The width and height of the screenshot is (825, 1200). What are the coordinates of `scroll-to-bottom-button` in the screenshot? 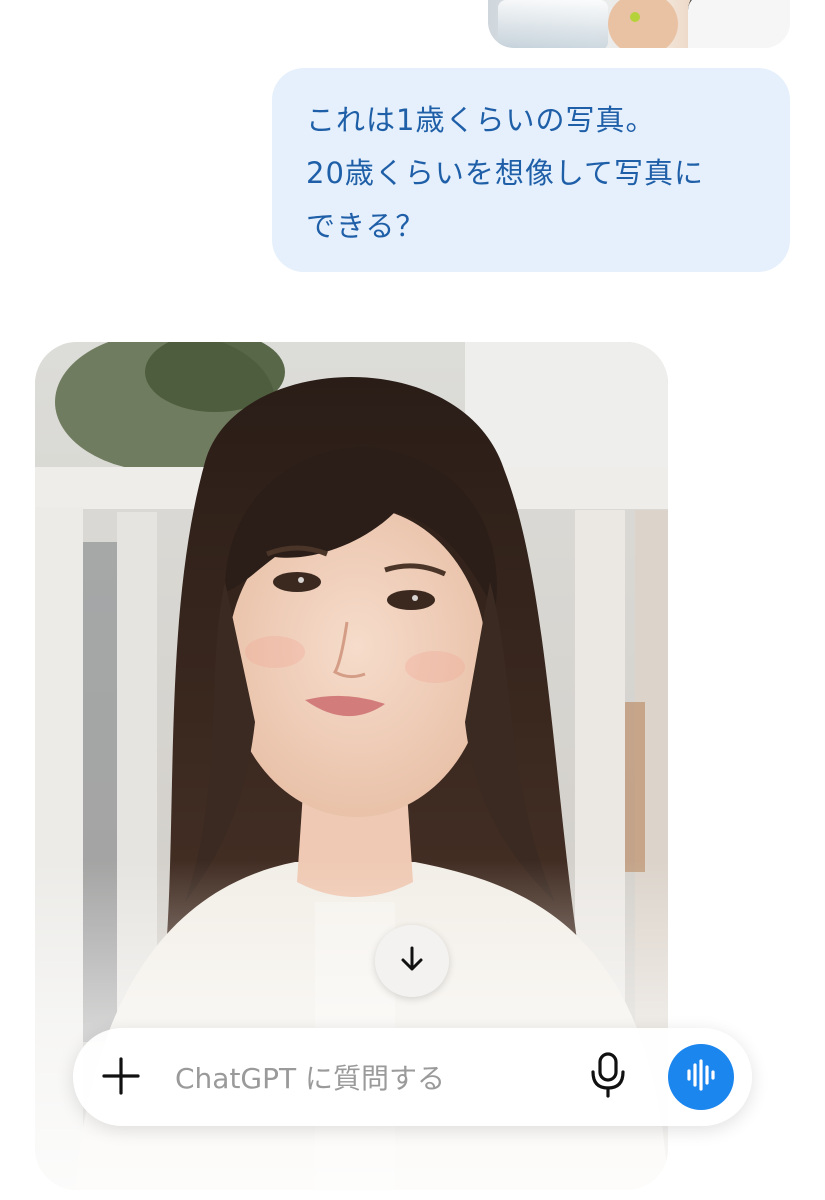 It's located at (412, 961).